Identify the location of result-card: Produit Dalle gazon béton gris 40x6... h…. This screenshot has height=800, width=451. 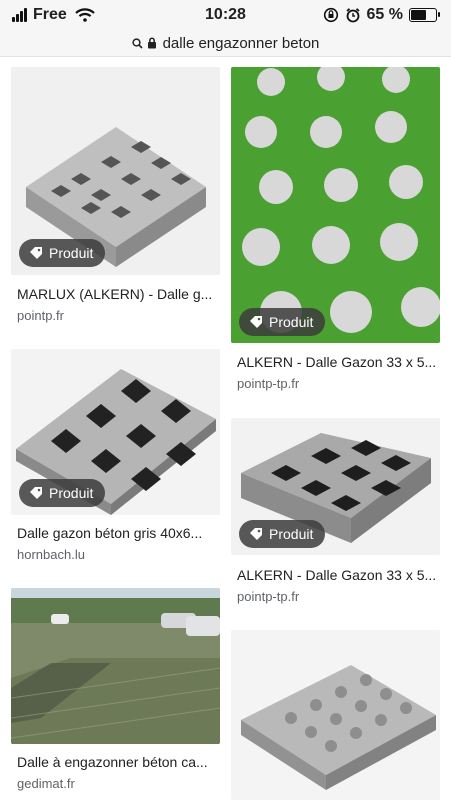
(115, 459).